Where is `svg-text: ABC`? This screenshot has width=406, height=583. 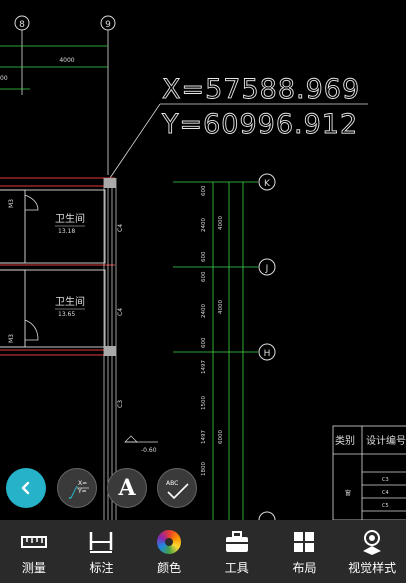 svg-text: ABC is located at coordinates (172, 483).